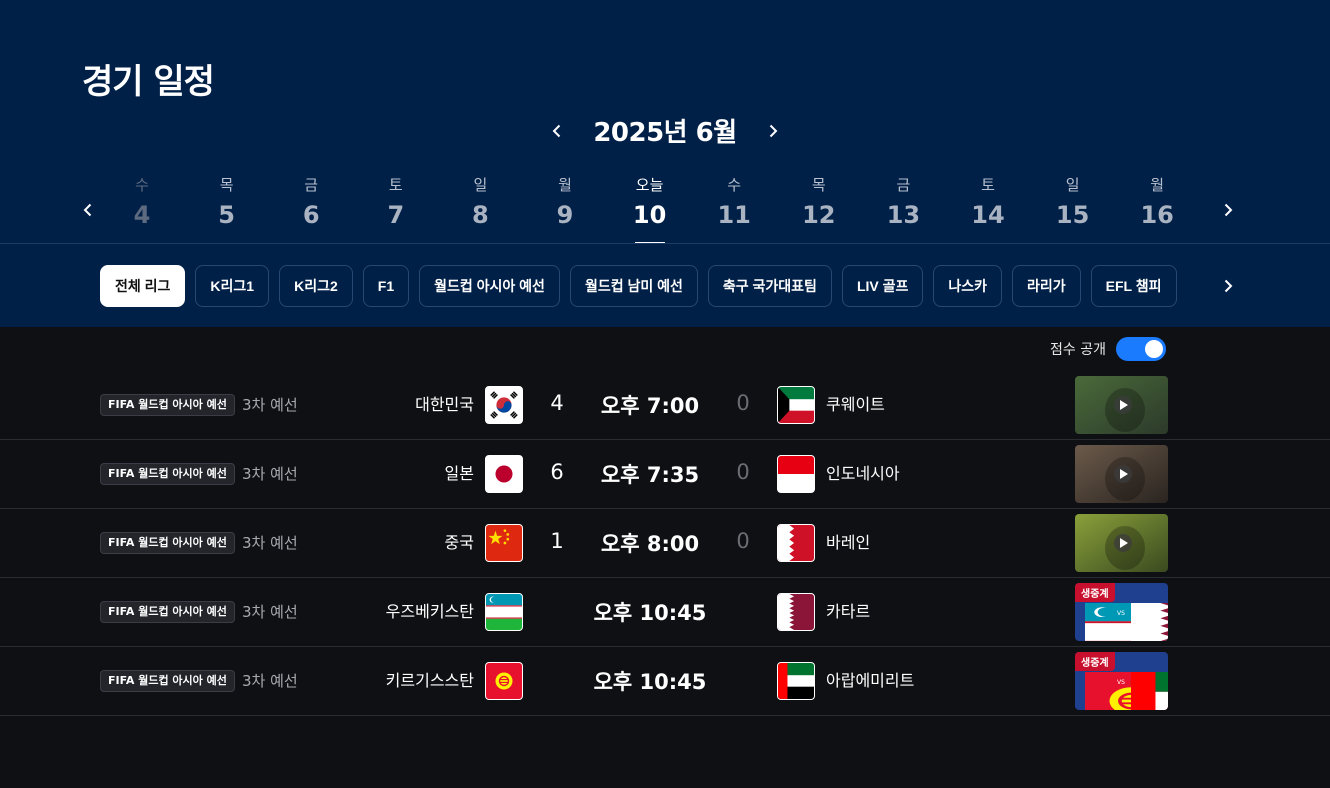 Image resolution: width=1330 pixels, height=788 pixels. Describe the element at coordinates (565, 208) in the screenshot. I see `day-9: 월9` at that location.